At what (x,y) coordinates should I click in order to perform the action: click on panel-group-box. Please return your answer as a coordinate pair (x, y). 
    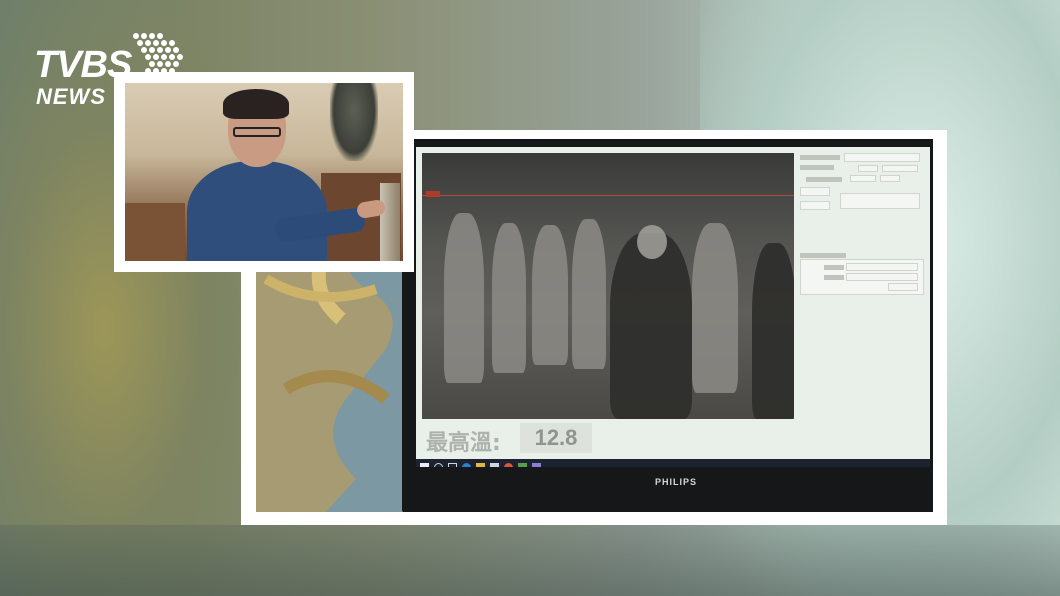
    Looking at the image, I should click on (880, 201).